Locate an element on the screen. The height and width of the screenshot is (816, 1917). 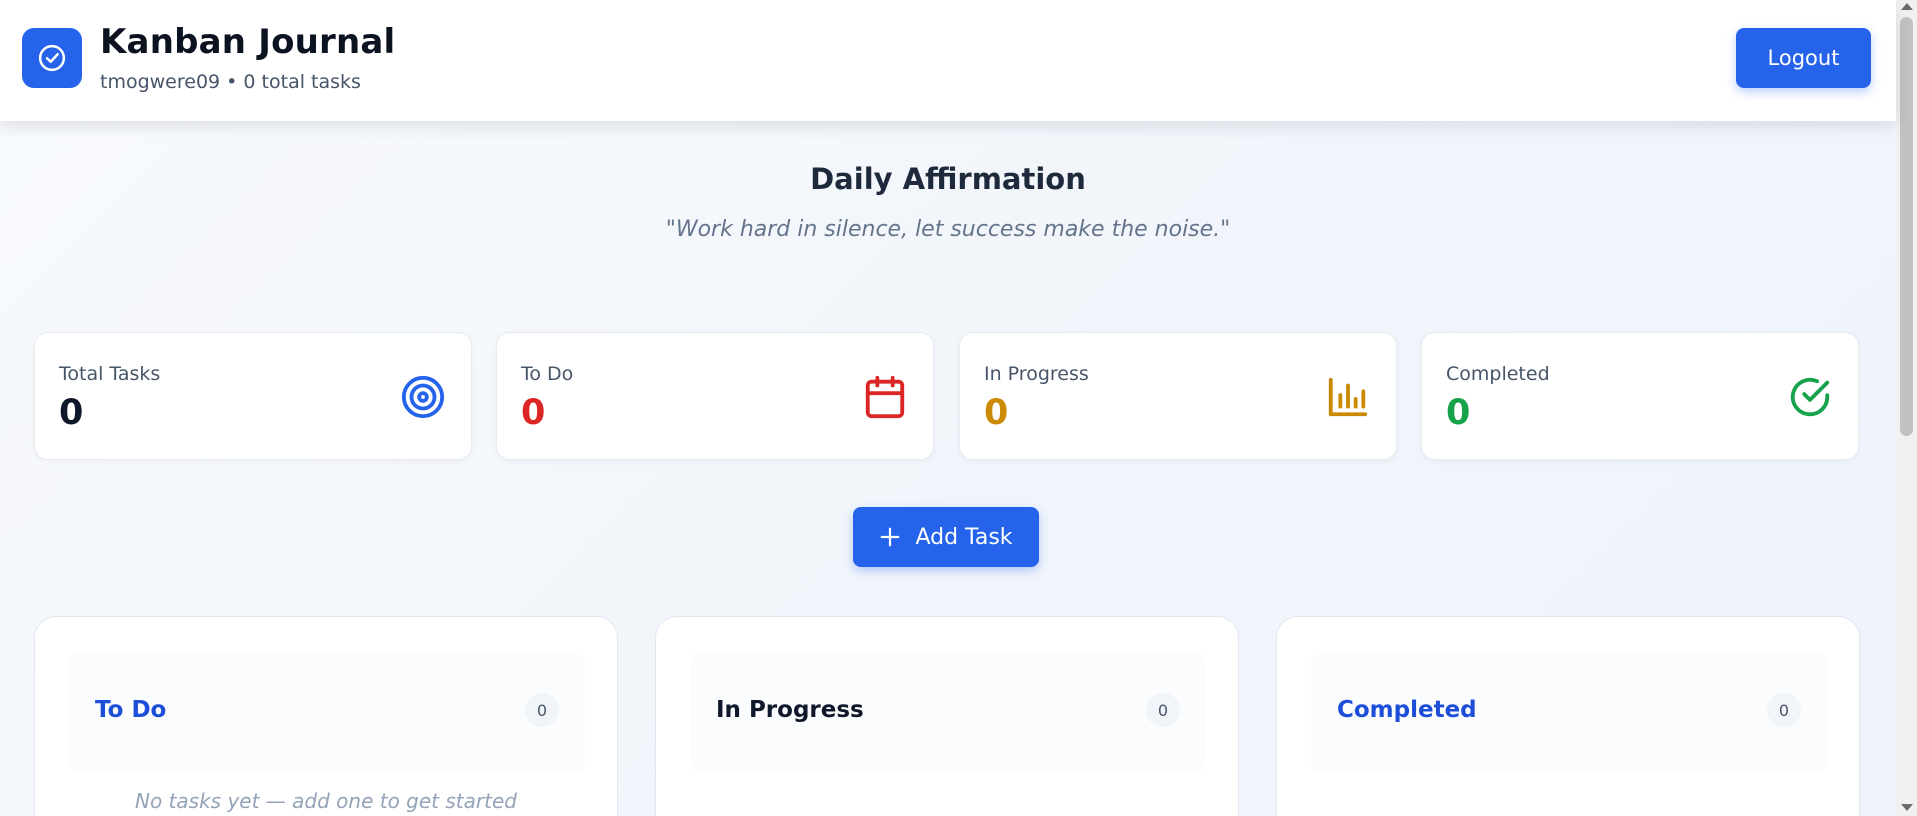
stat-card-to-do: To Do 0 is located at coordinates (715, 396).